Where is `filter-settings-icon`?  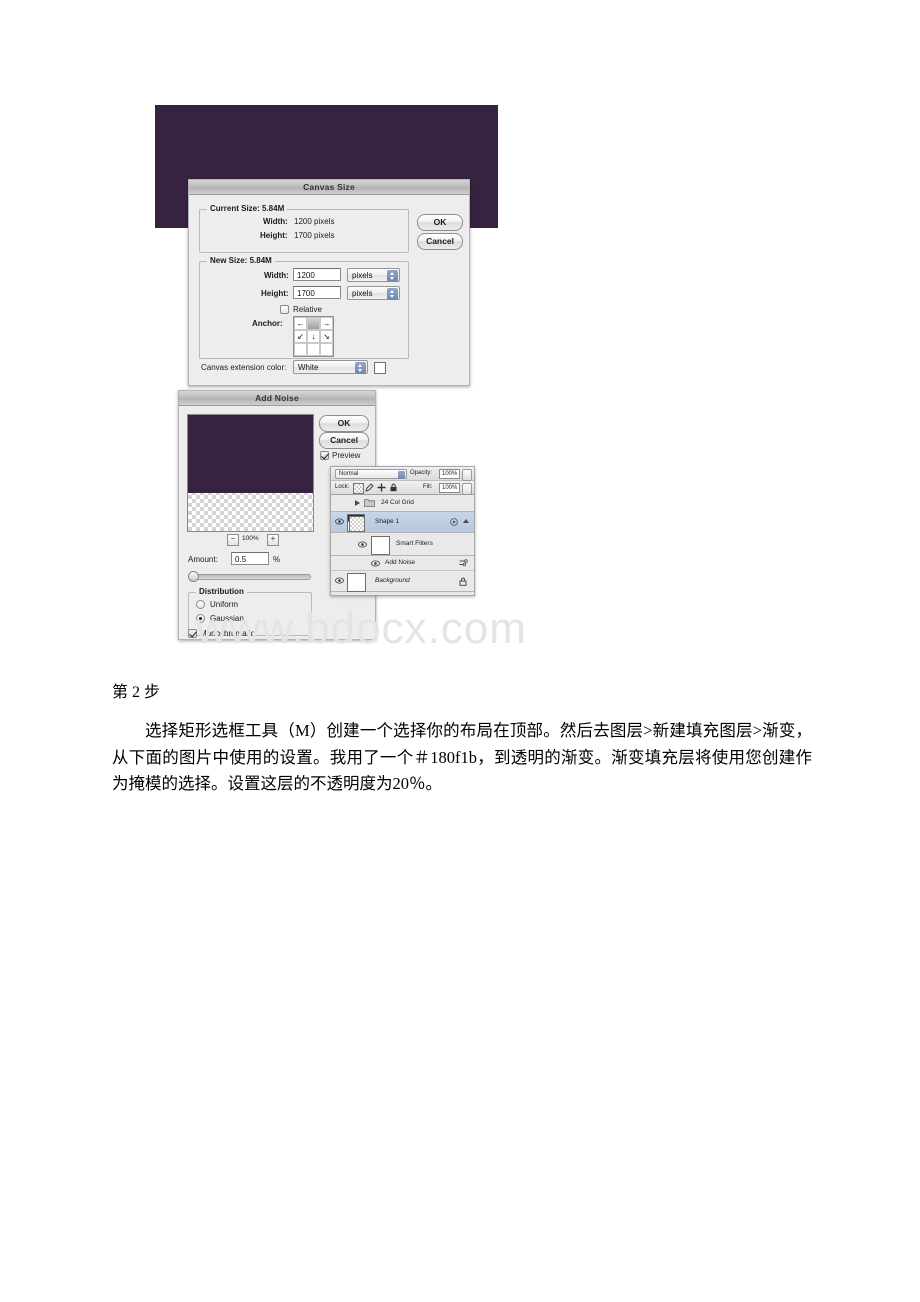 filter-settings-icon is located at coordinates (463, 564).